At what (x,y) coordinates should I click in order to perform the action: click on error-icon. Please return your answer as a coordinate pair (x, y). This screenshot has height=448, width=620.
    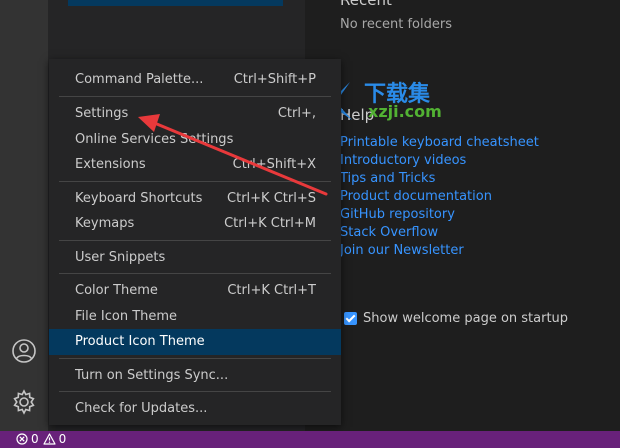
    Looking at the image, I should click on (22, 439).